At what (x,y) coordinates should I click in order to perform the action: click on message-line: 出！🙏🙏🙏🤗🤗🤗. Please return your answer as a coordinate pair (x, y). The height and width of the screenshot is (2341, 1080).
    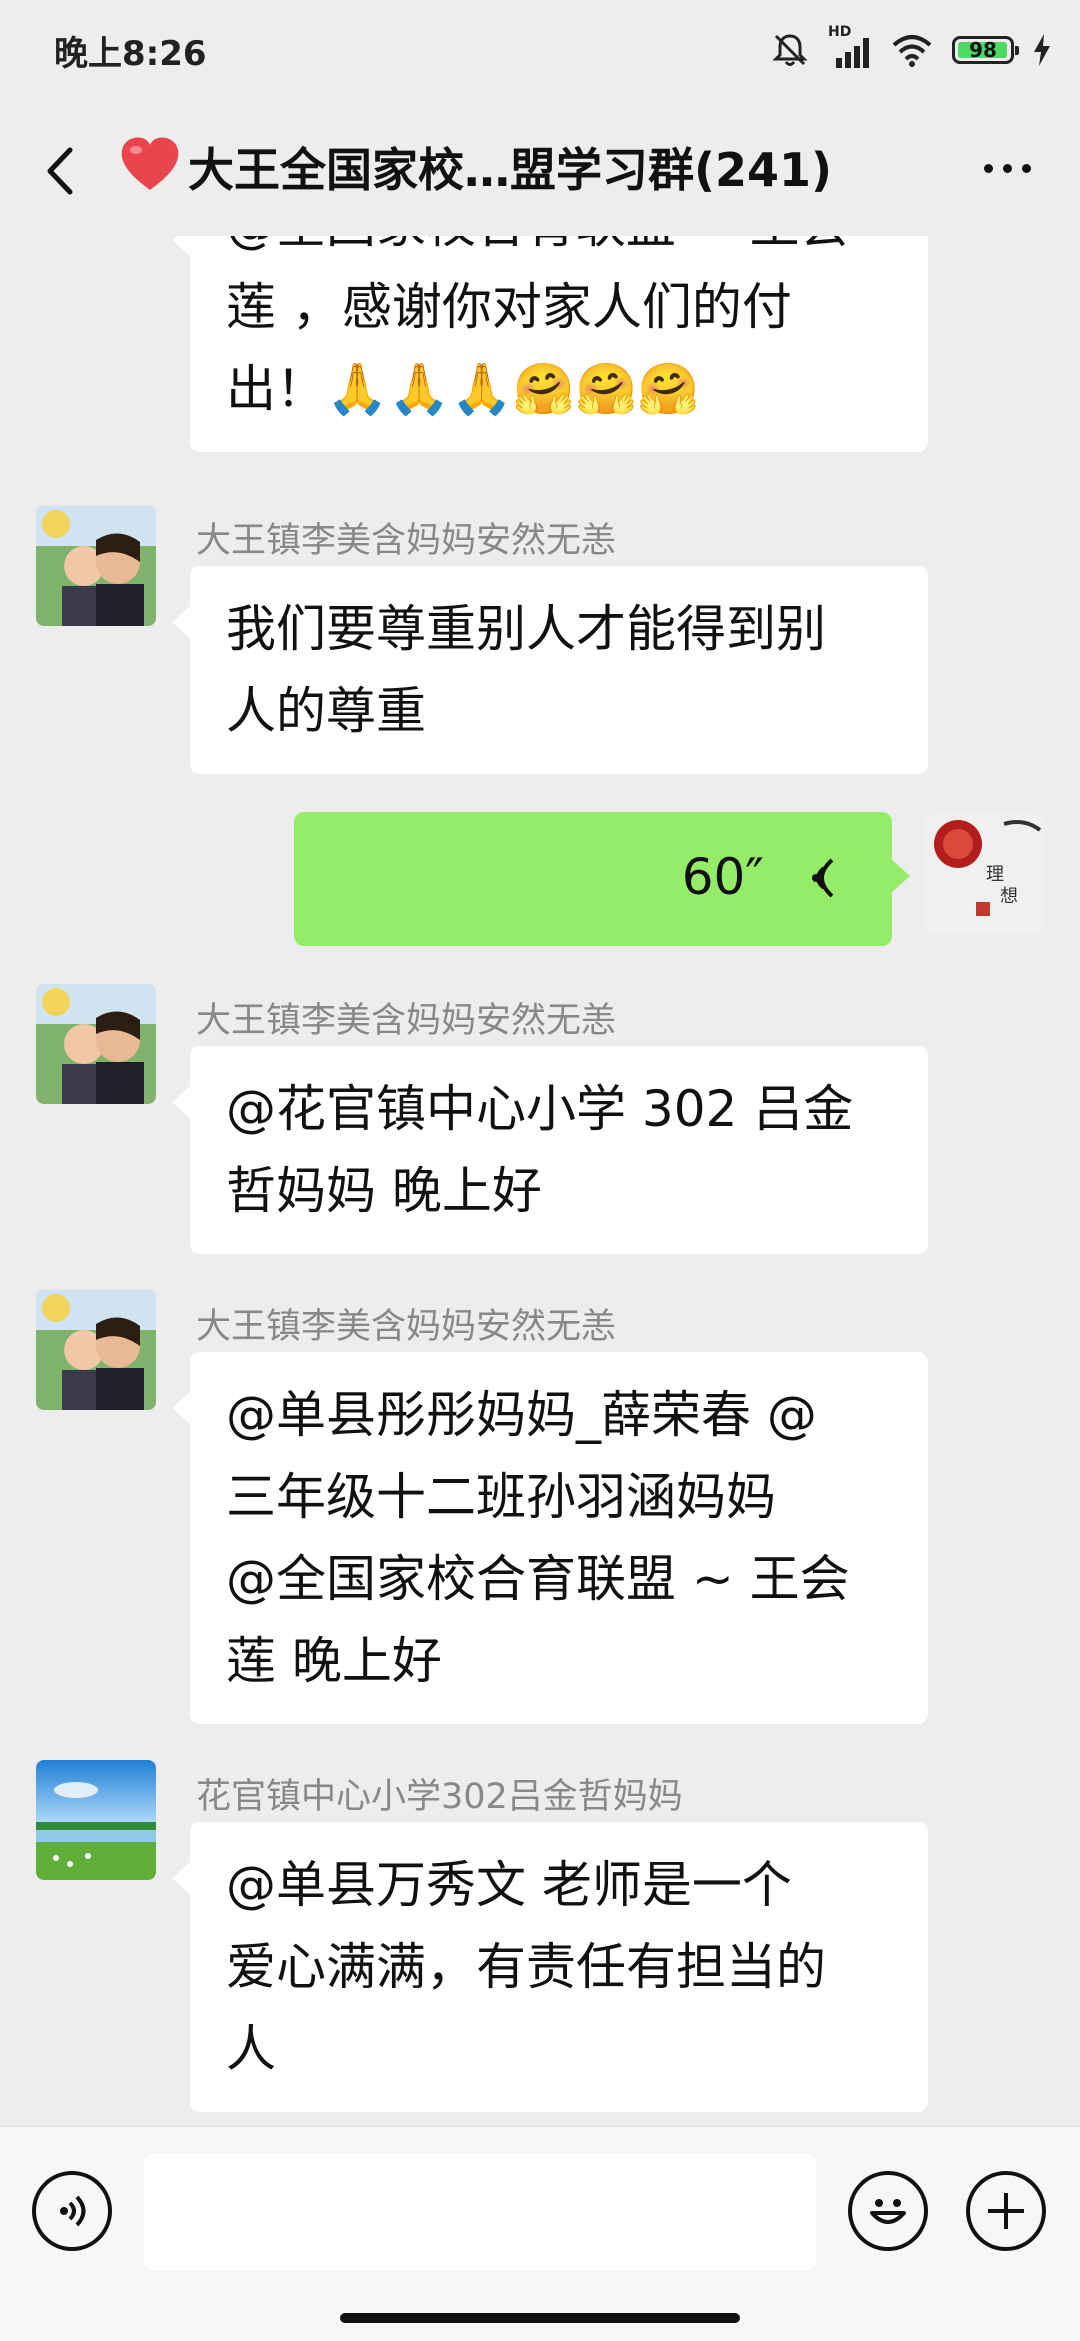
    Looking at the image, I should click on (463, 389).